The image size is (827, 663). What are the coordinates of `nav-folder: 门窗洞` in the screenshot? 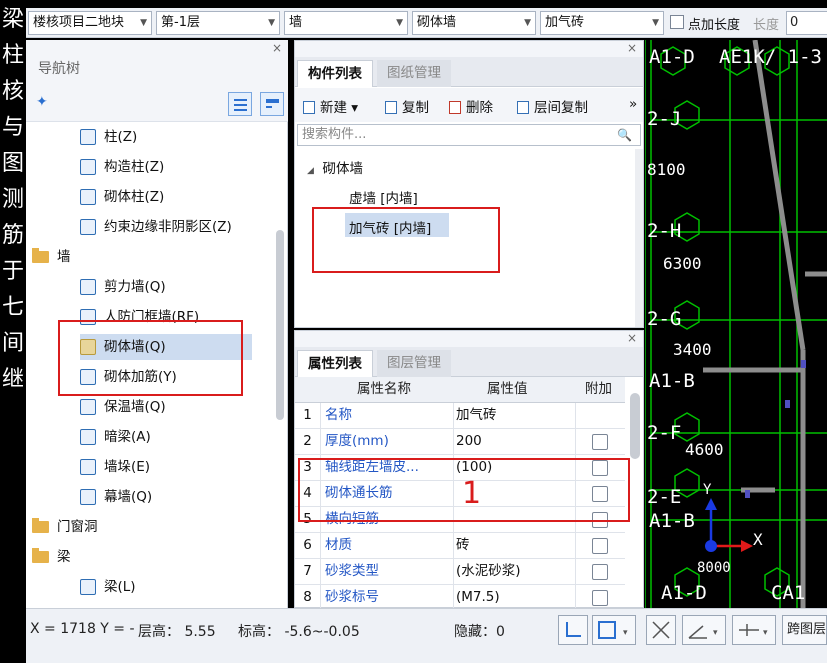 It's located at (142, 527).